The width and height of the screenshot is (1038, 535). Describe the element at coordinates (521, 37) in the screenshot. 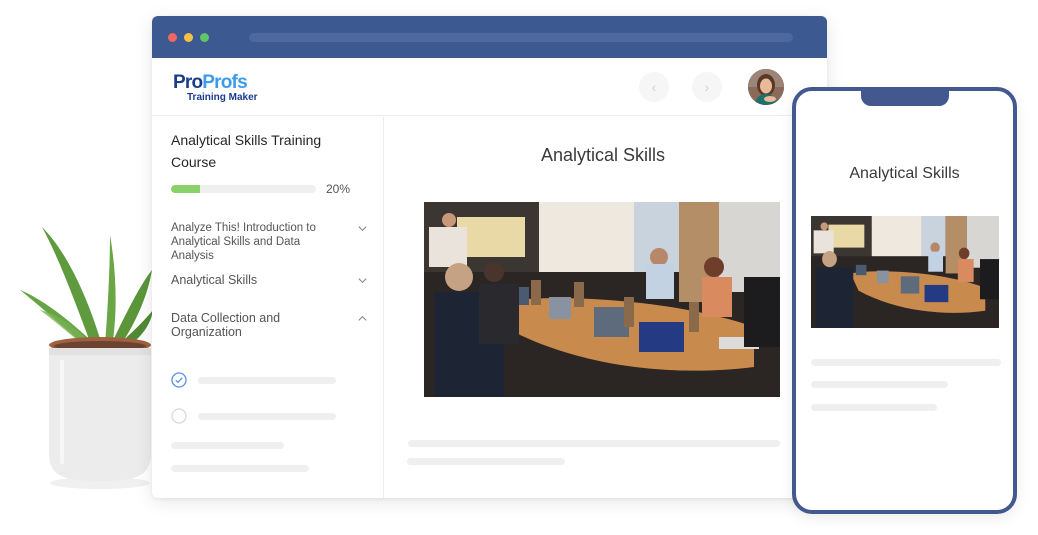

I see `address-bar` at that location.